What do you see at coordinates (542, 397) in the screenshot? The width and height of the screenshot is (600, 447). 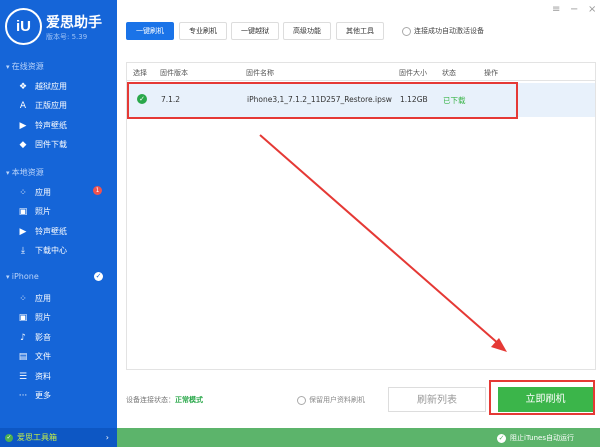 I see `highlight-box` at bounding box center [542, 397].